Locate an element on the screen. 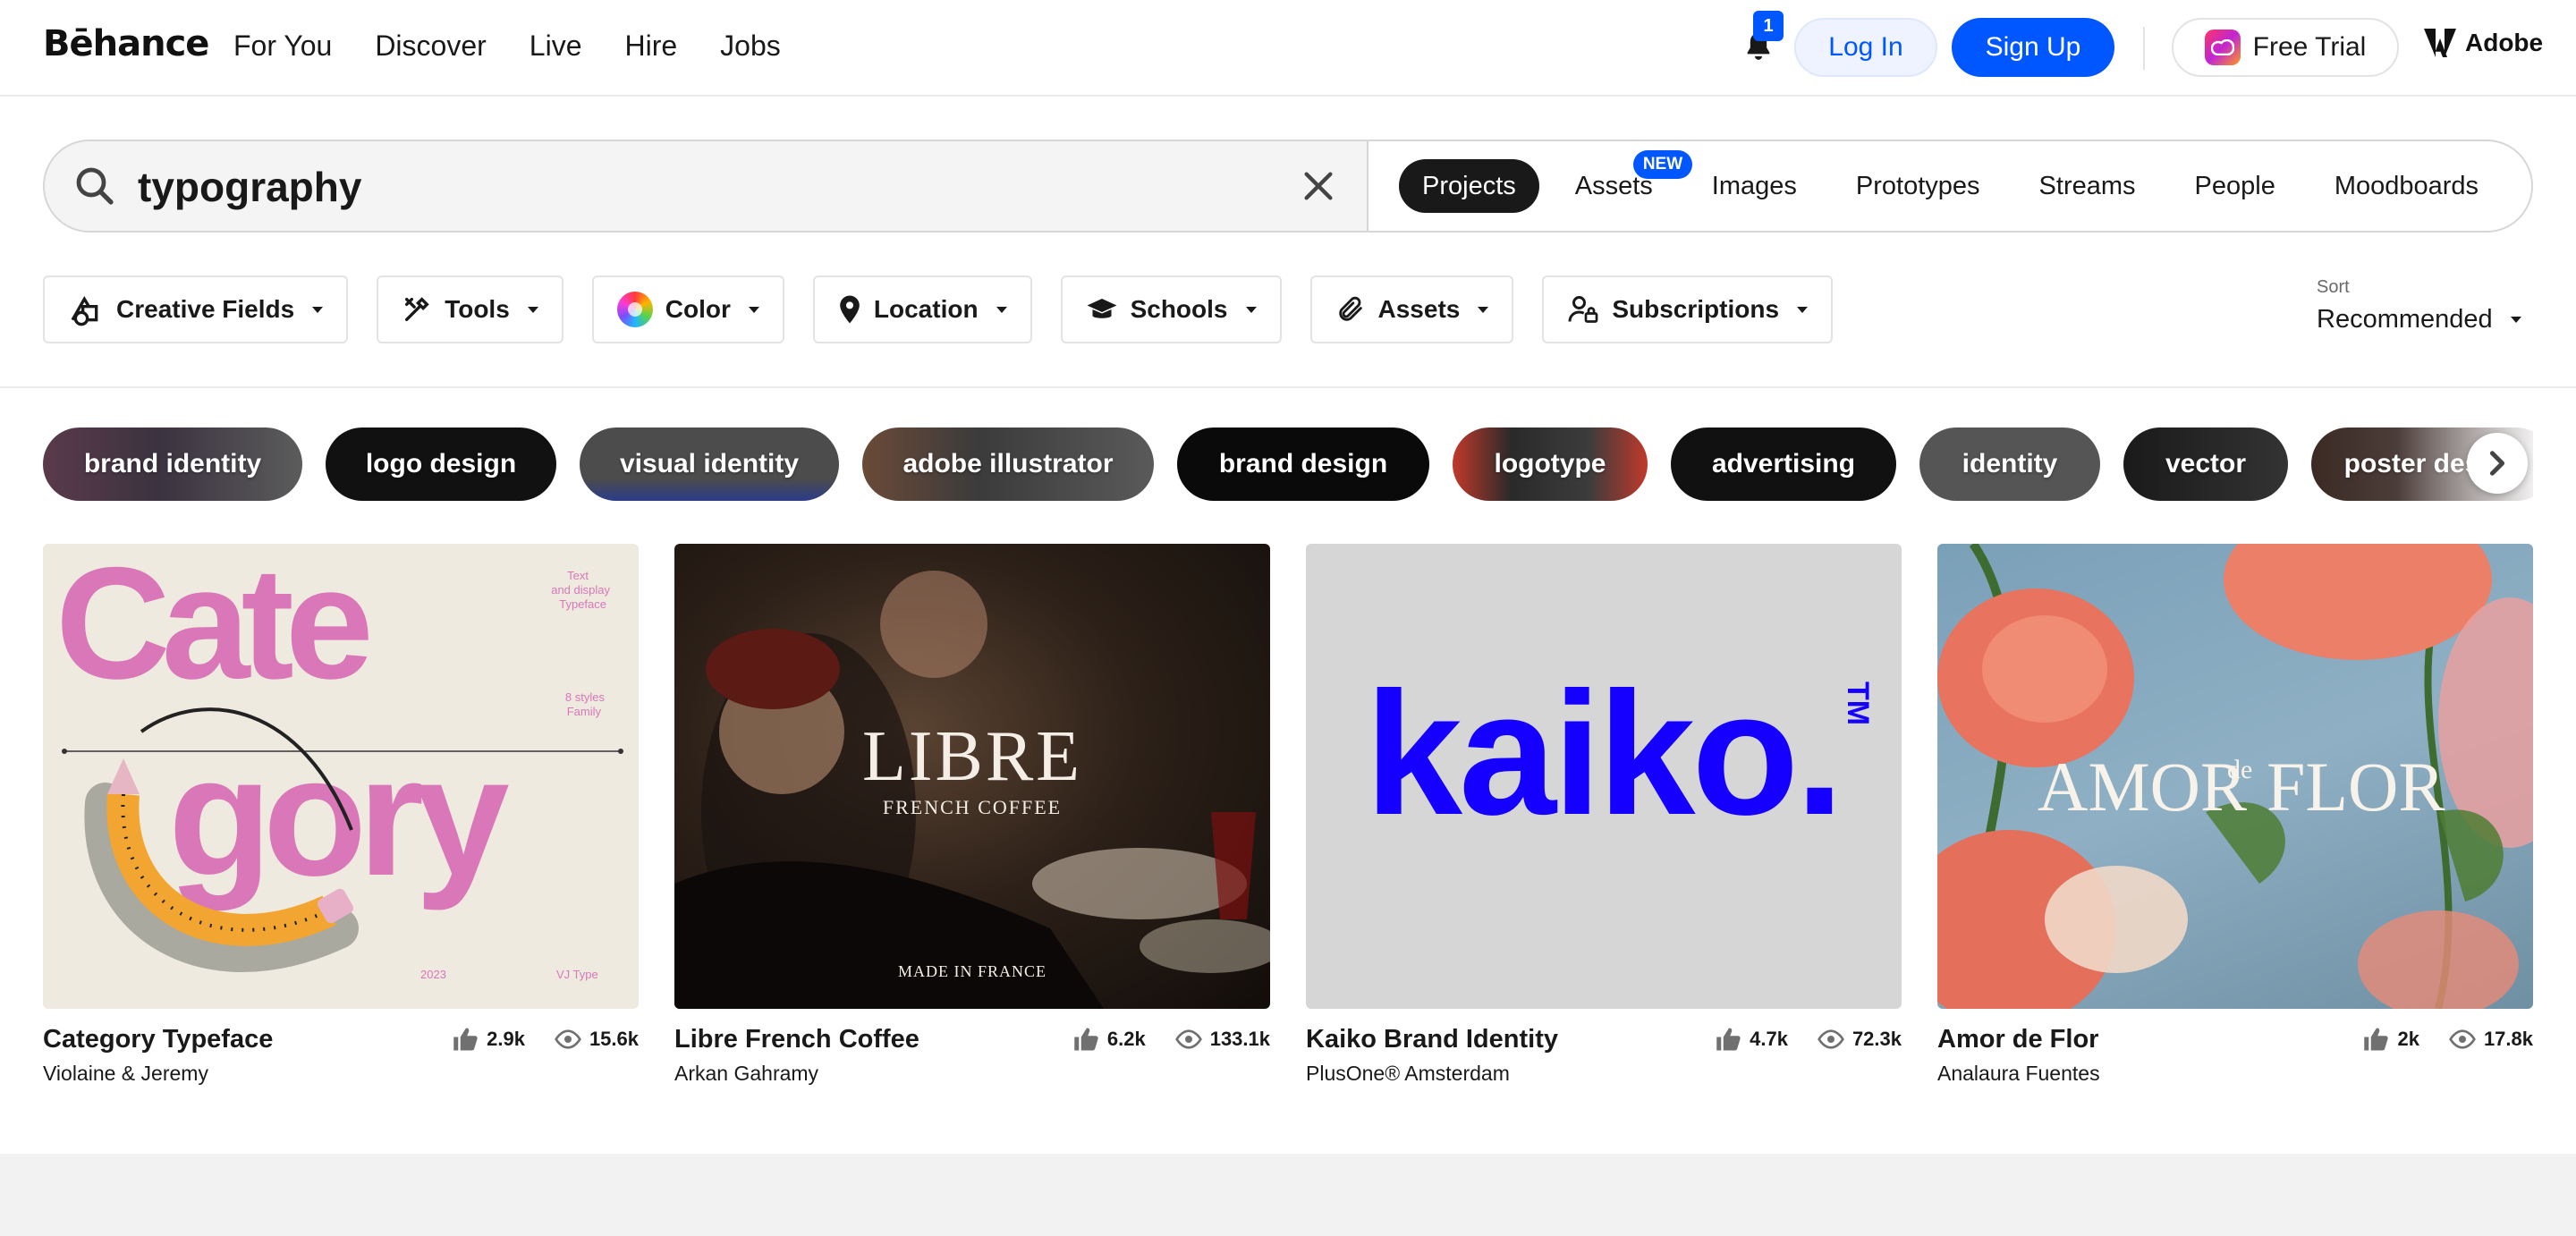  project-owner: Arkan Gahramy is located at coordinates (796, 1074).